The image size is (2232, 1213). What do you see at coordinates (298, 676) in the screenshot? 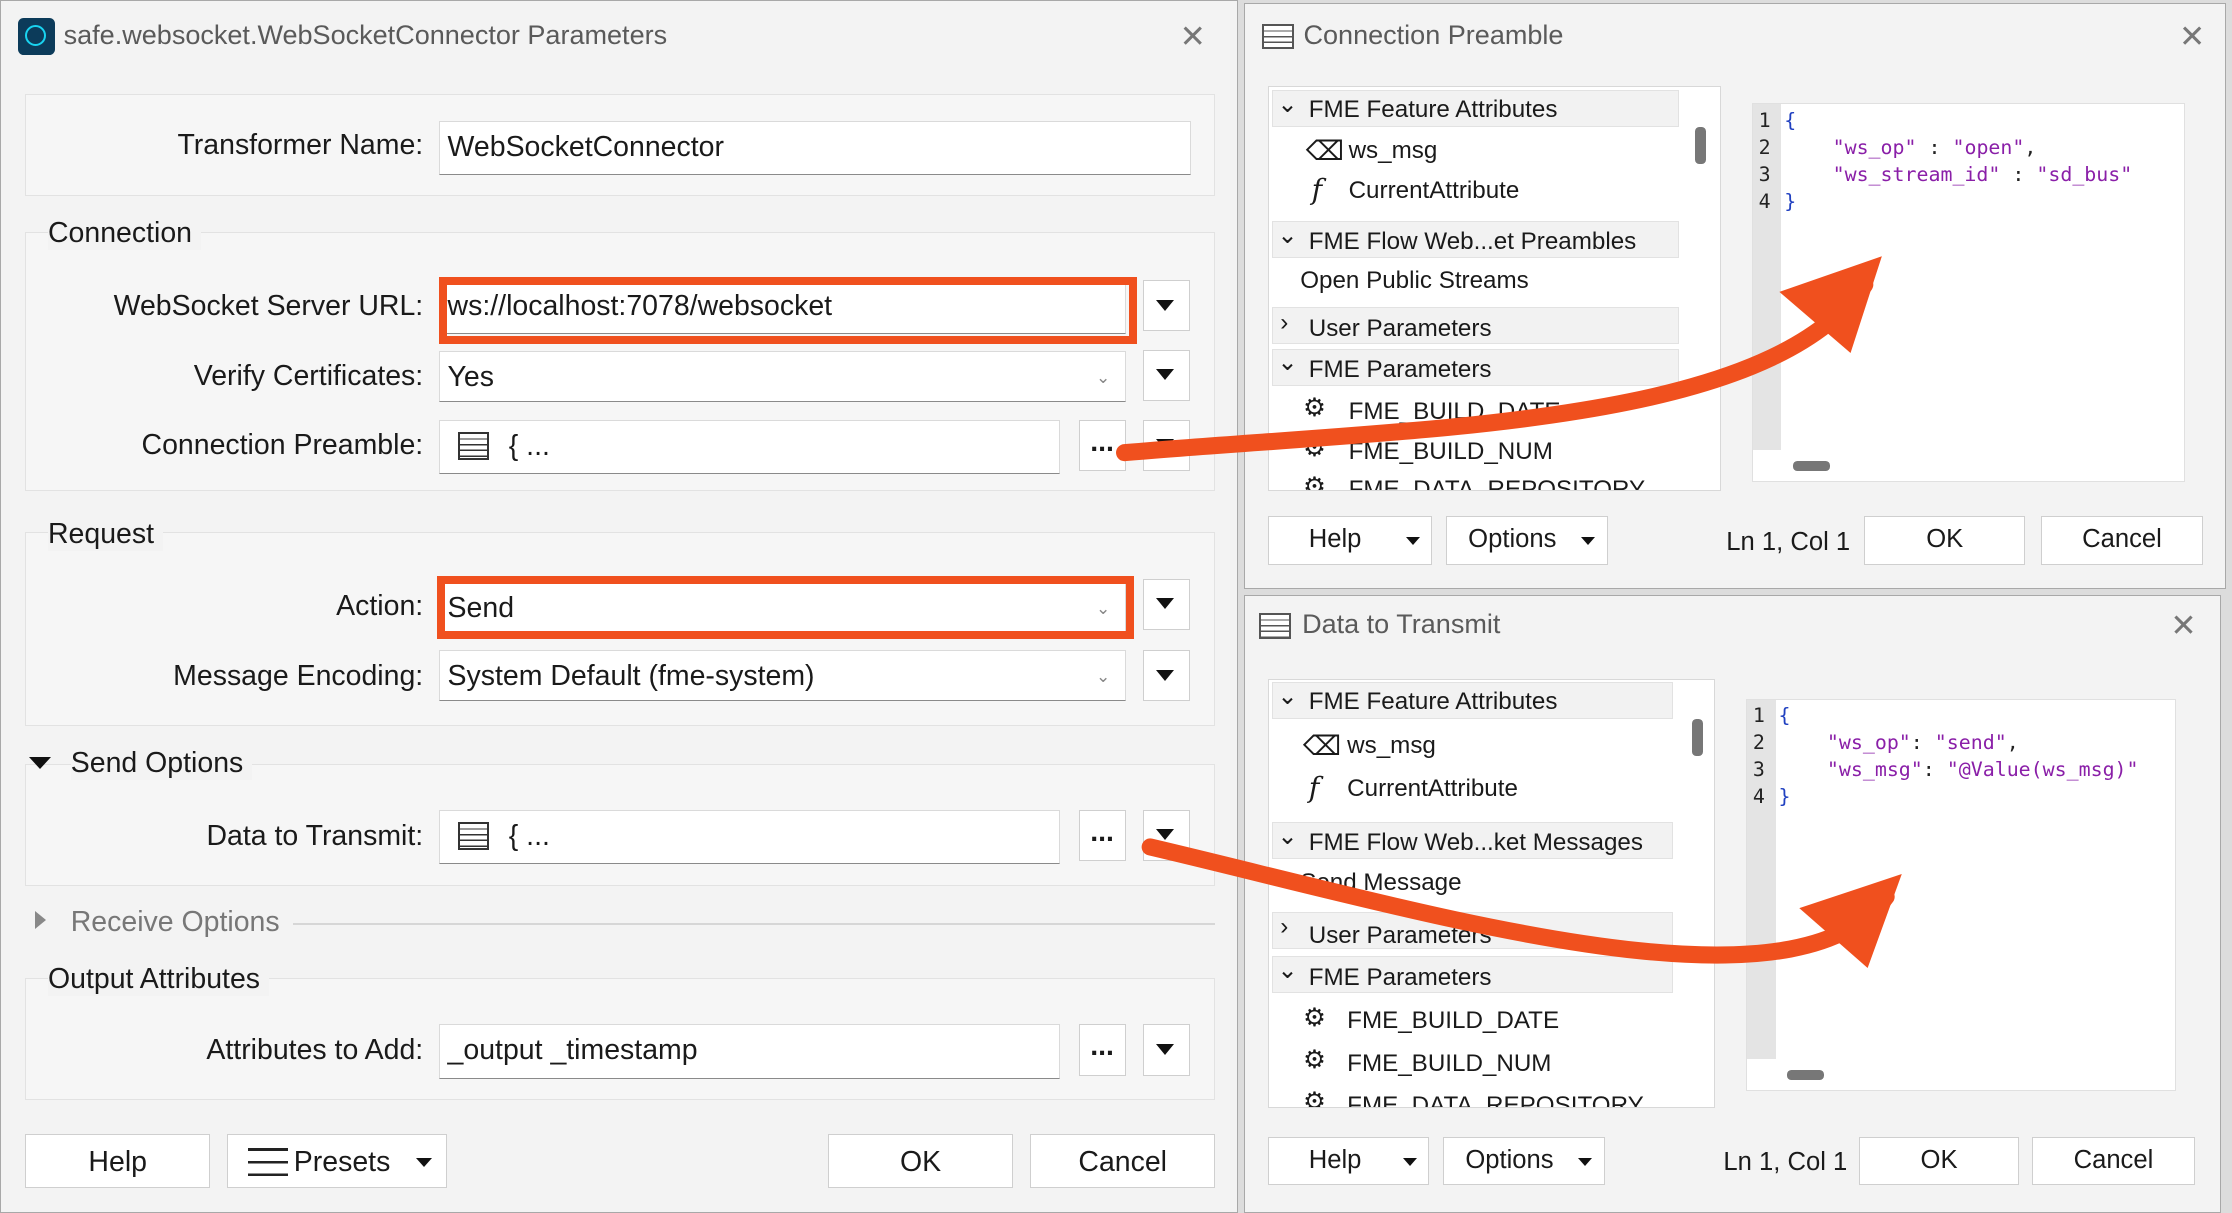
I see `message-encoding-label: Message Encoding:` at bounding box center [298, 676].